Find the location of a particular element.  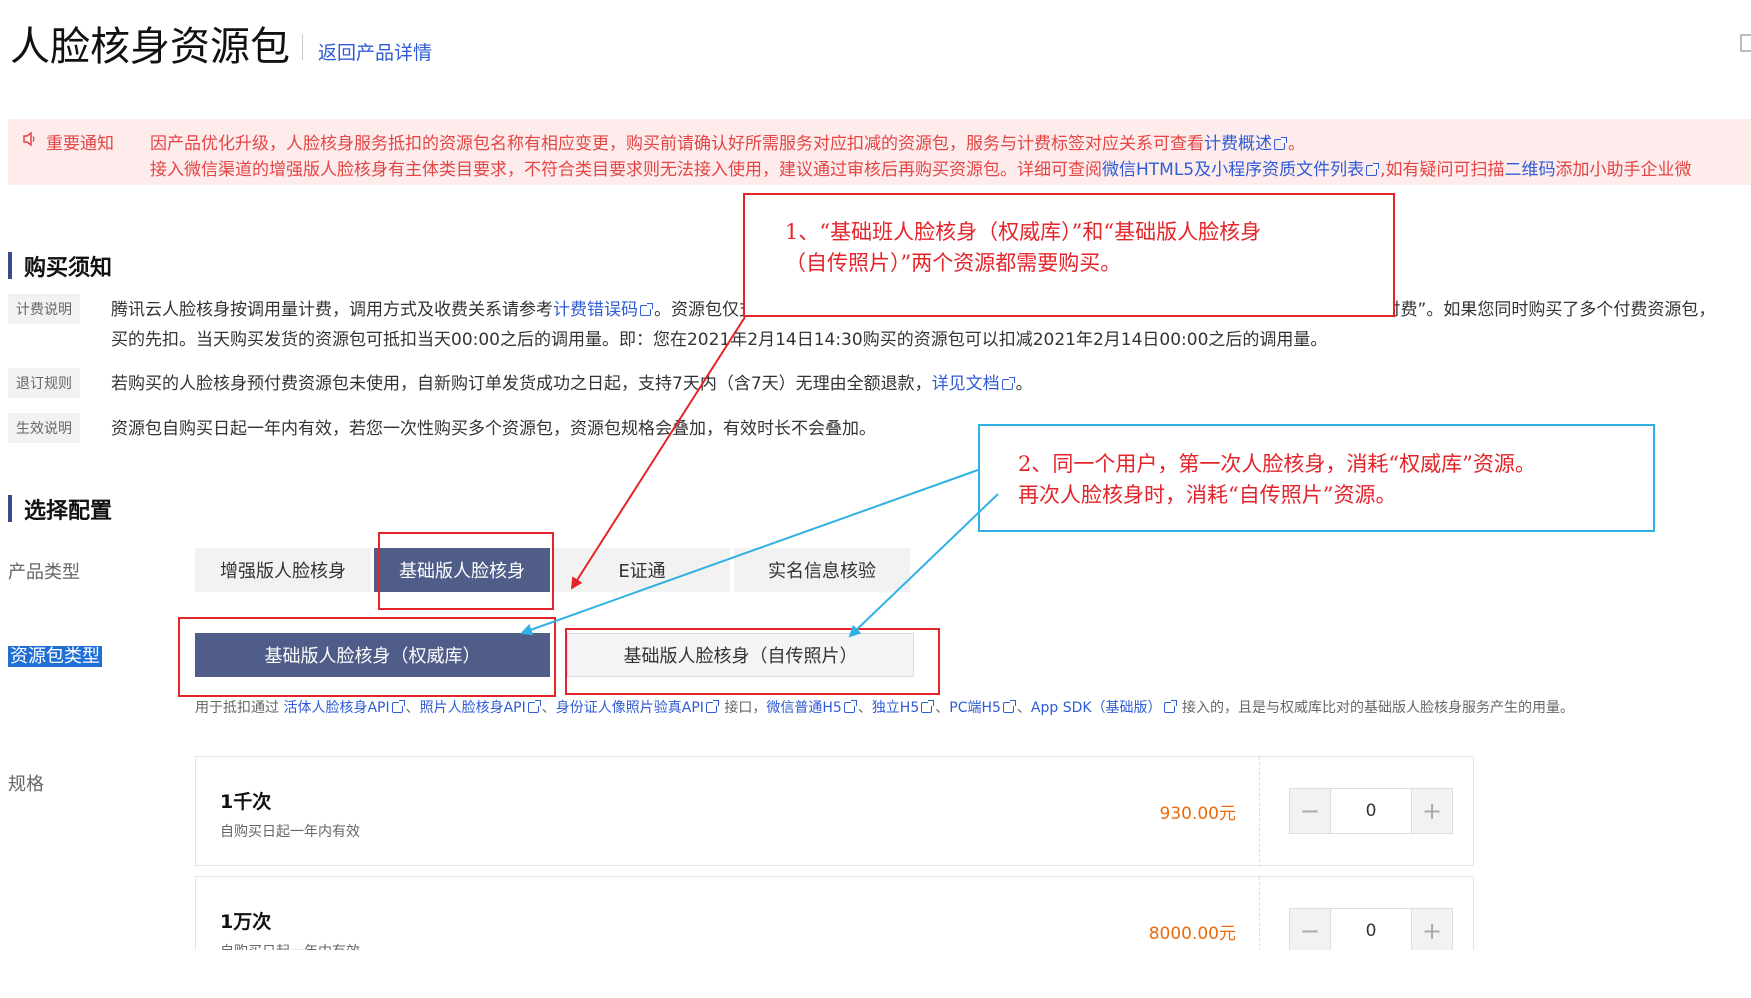

red-arrow is located at coordinates (658, 453).